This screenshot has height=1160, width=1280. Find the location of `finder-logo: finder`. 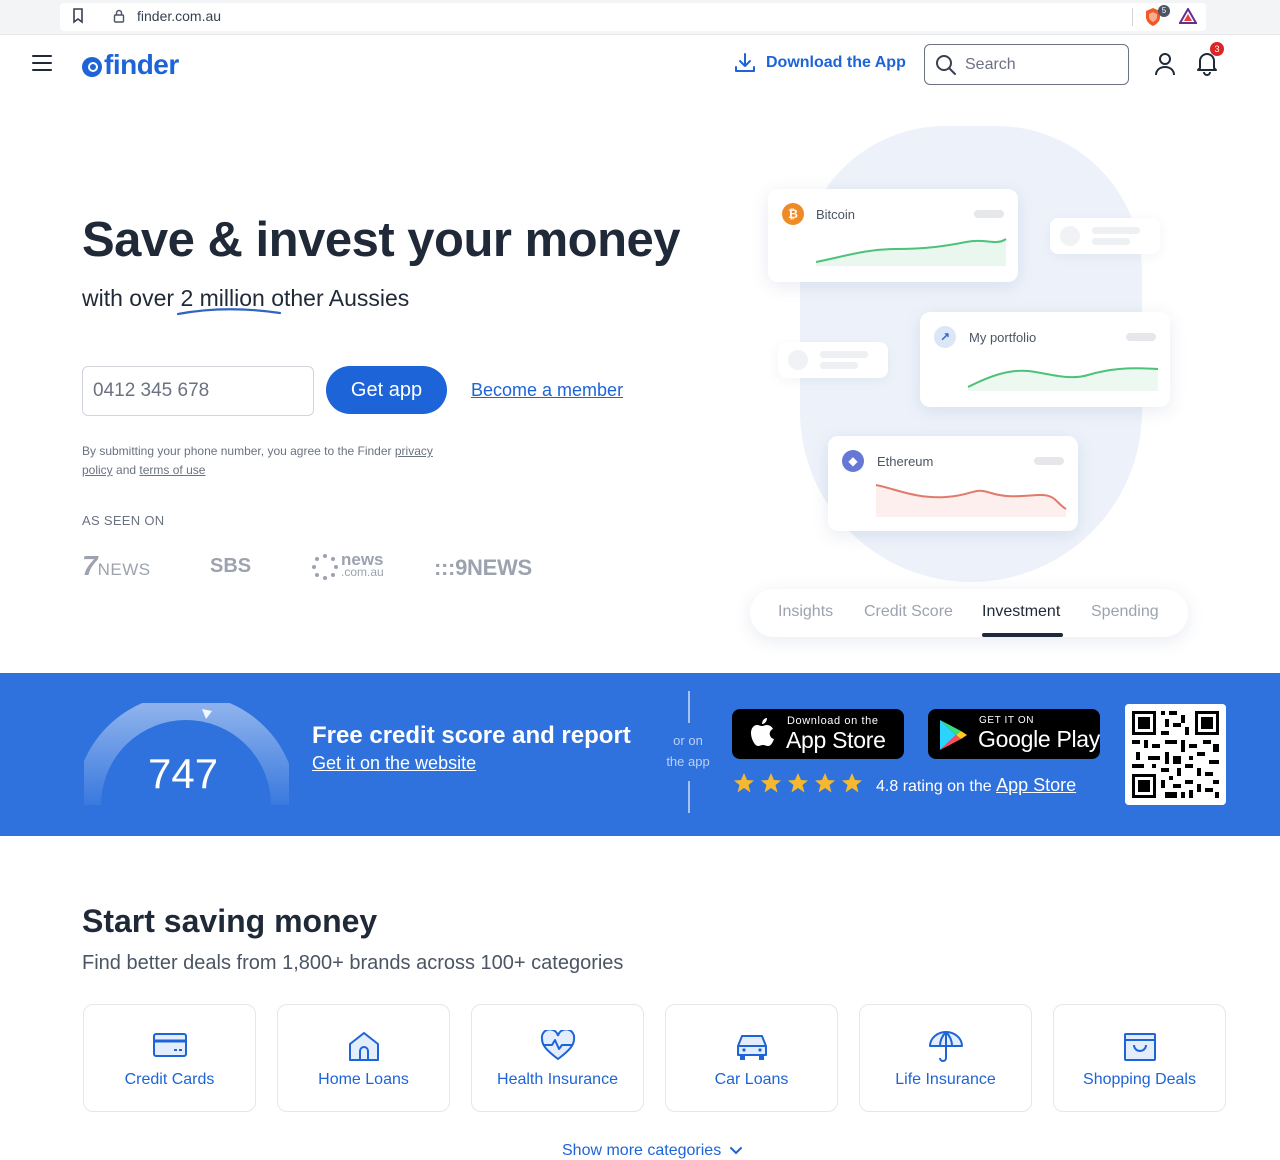

finder-logo: finder is located at coordinates (130, 65).